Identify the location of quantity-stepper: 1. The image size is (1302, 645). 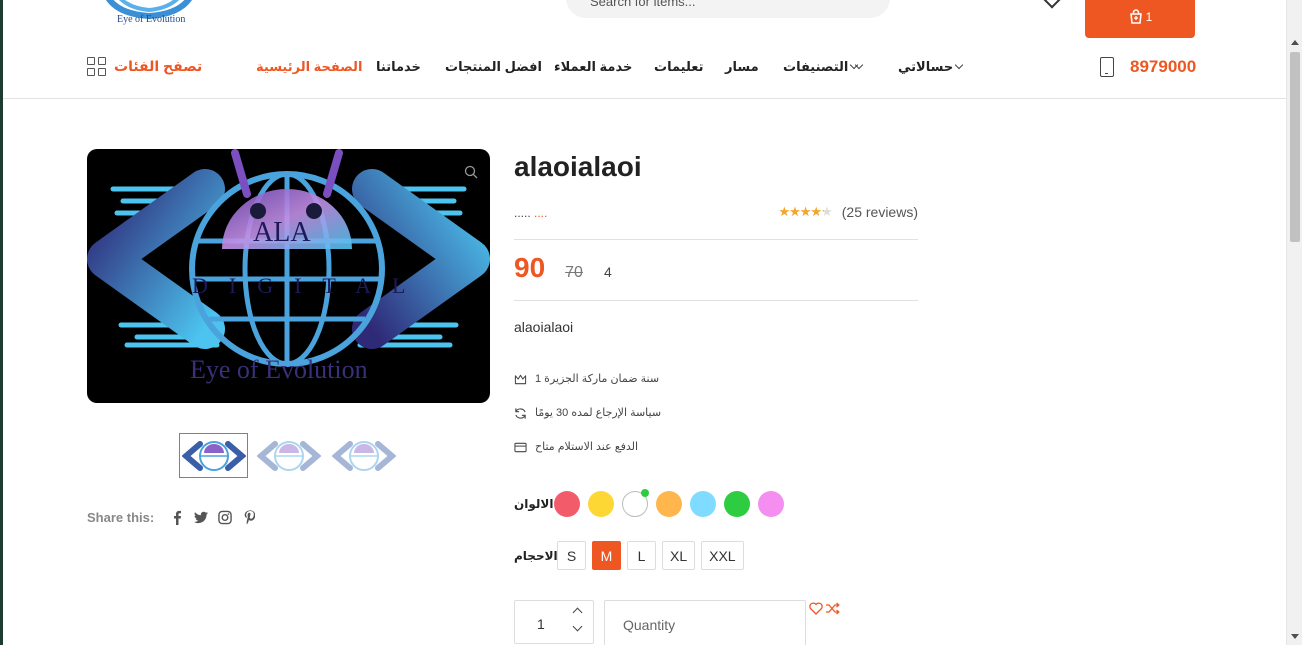
(554, 622).